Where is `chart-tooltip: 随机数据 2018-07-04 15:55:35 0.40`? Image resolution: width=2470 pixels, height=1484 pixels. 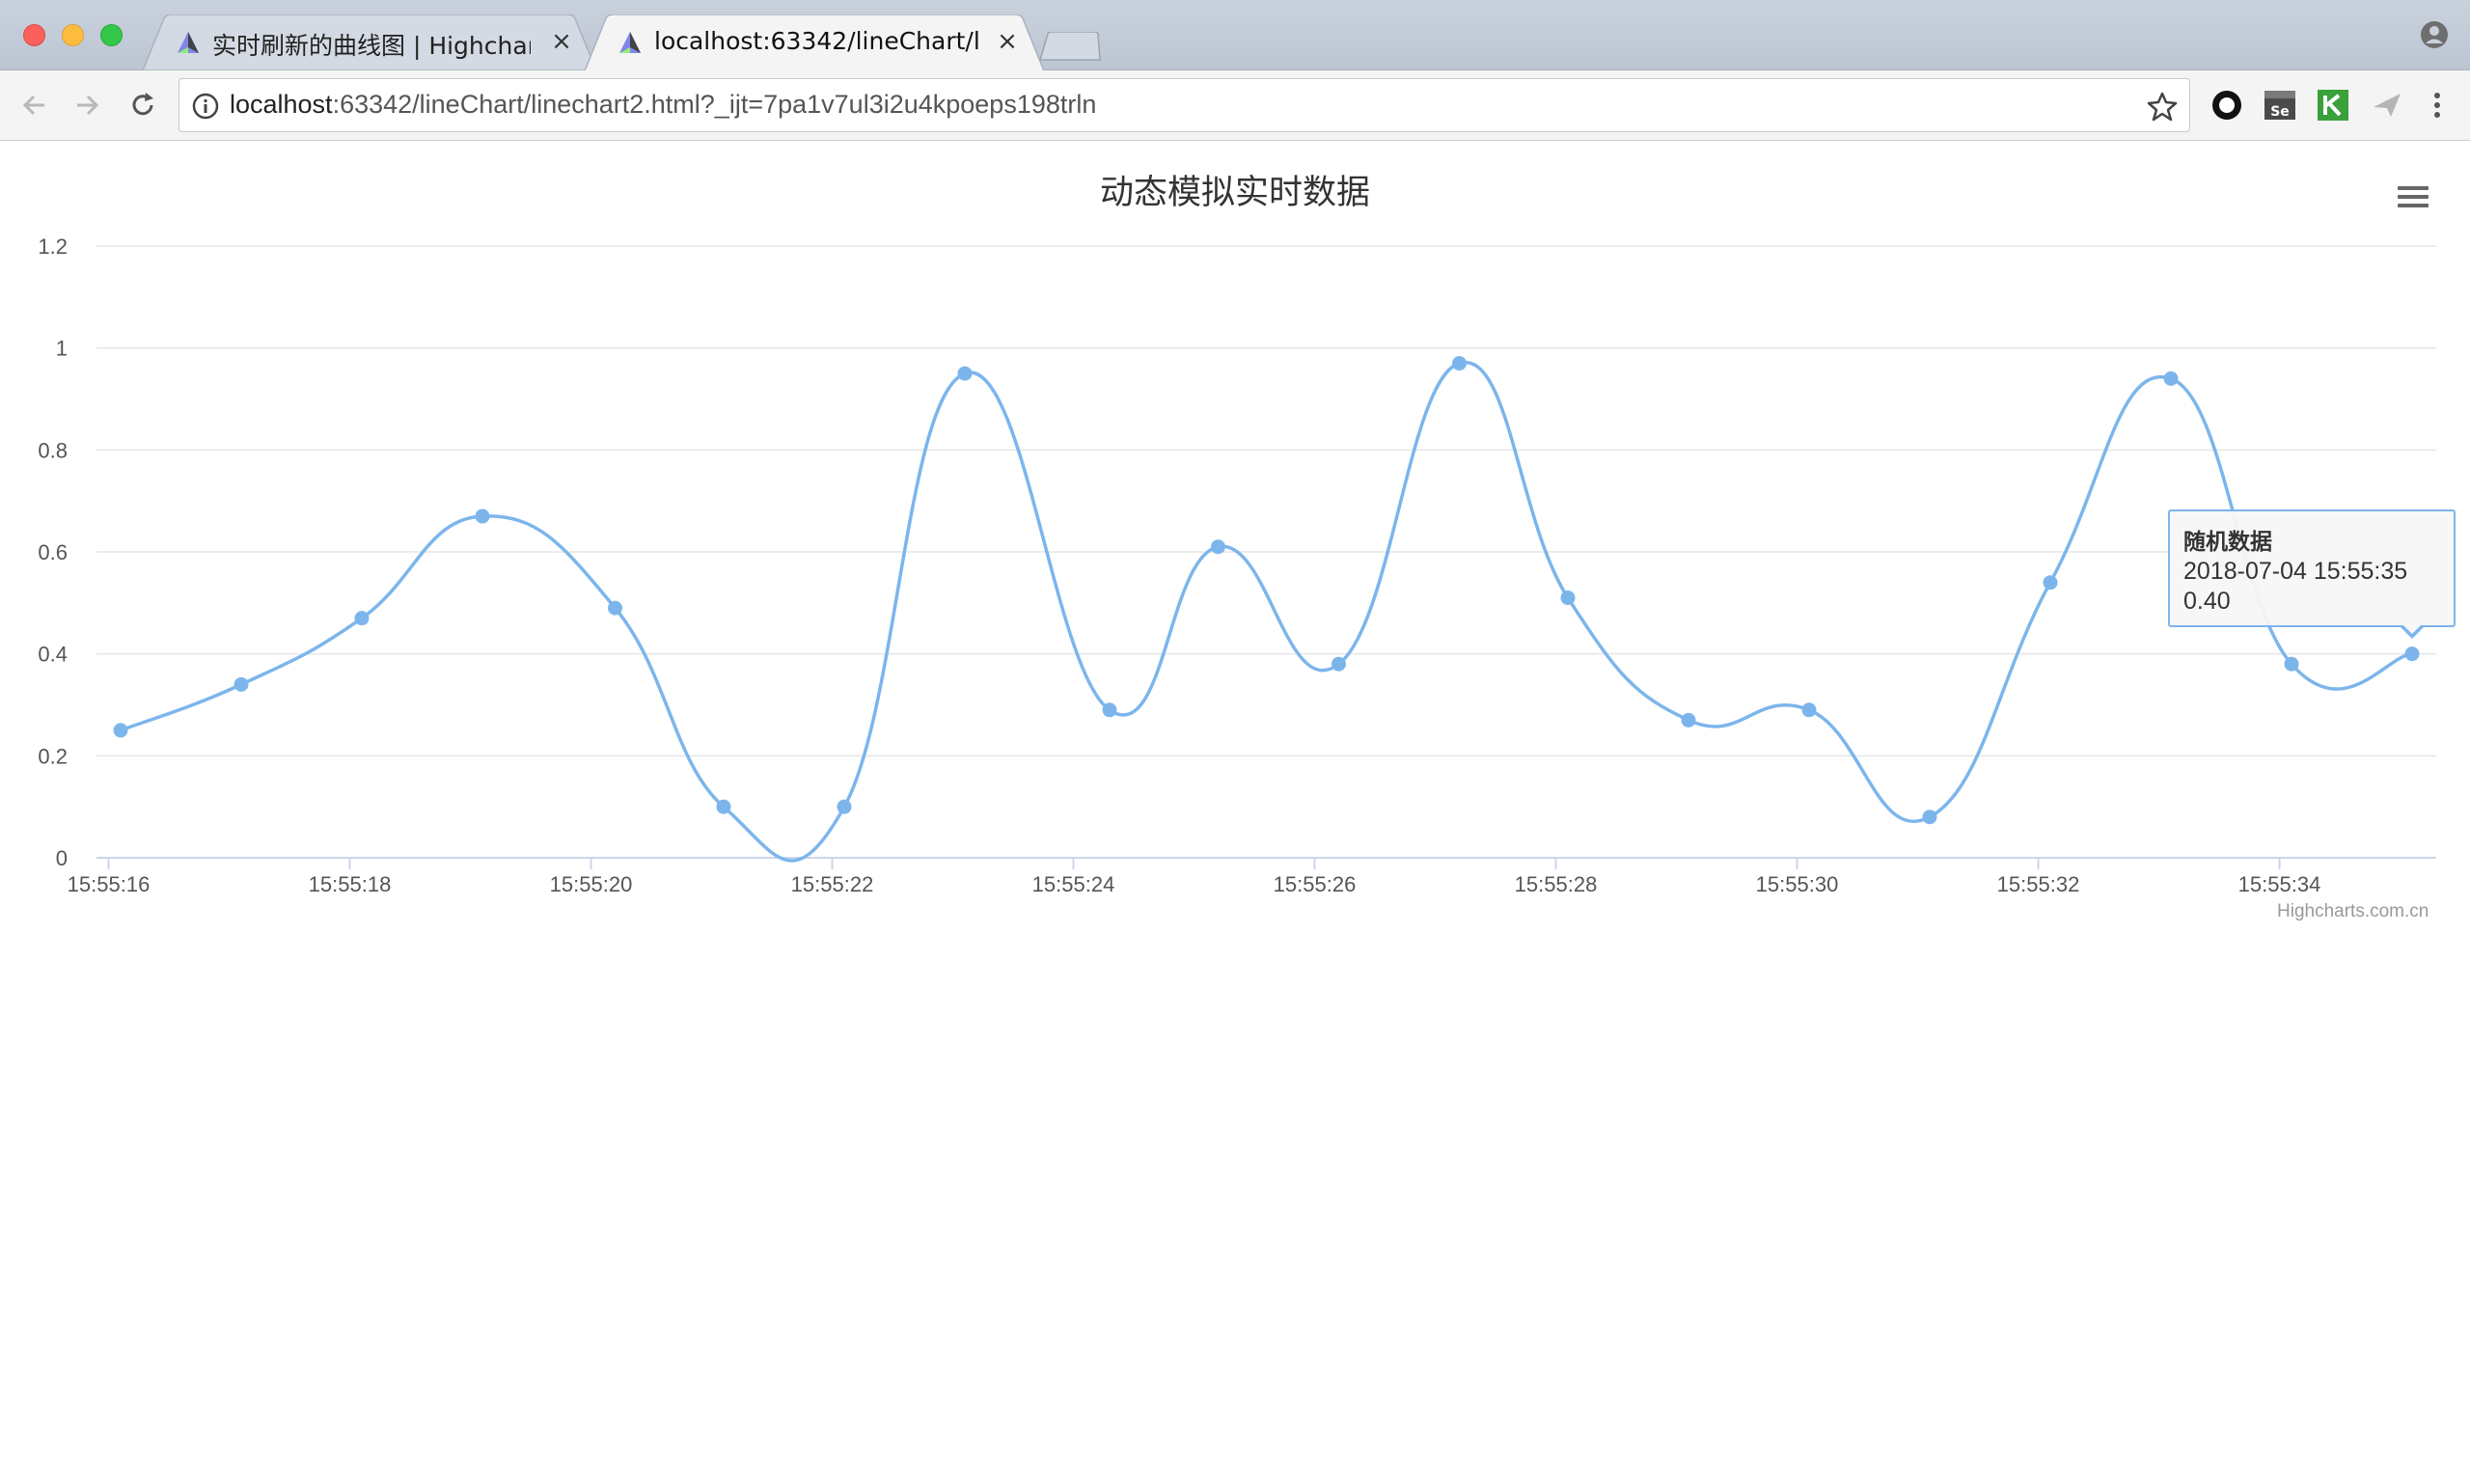
chart-tooltip: 随机数据 2018-07-04 15:55:35 0.40 is located at coordinates (2312, 568).